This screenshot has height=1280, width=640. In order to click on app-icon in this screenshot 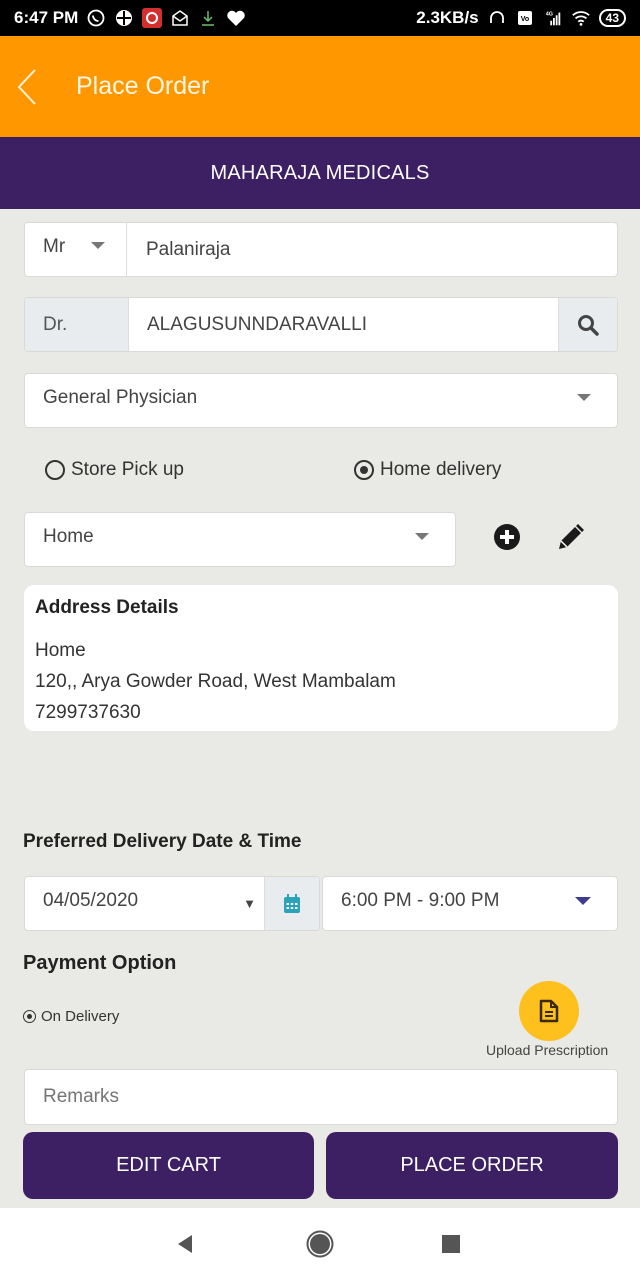, I will do `click(124, 18)`.